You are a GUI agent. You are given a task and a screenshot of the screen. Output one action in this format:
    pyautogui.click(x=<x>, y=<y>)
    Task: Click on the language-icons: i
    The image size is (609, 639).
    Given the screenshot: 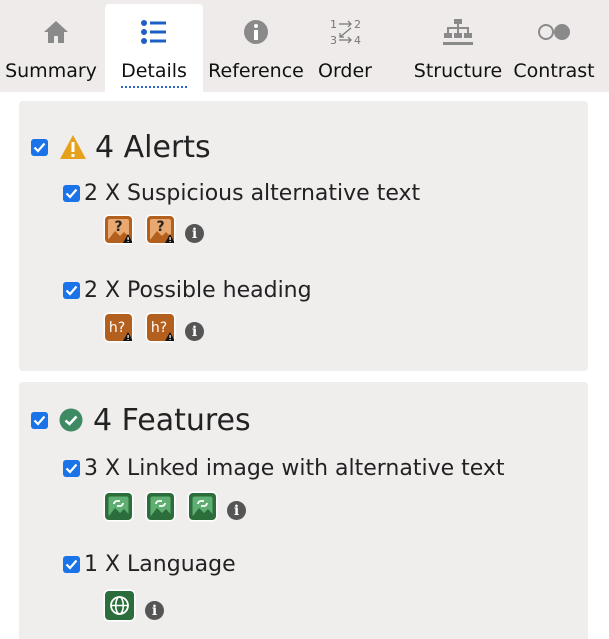 What is the action you would take?
    pyautogui.click(x=134, y=605)
    